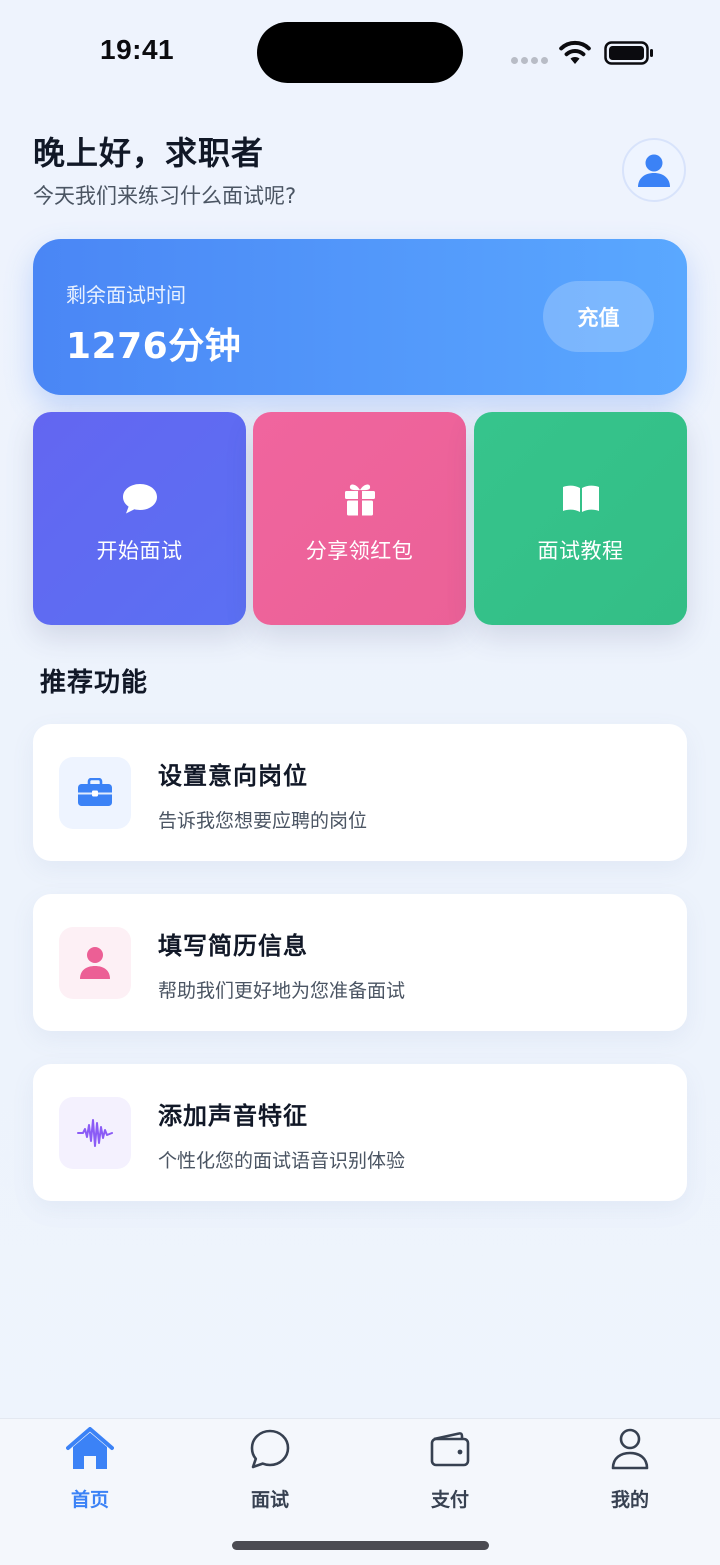 This screenshot has height=1565, width=720. Describe the element at coordinates (360, 317) in the screenshot. I see `remaining-minutes-card: 剩余面试时间 1276分钟 充值` at that location.